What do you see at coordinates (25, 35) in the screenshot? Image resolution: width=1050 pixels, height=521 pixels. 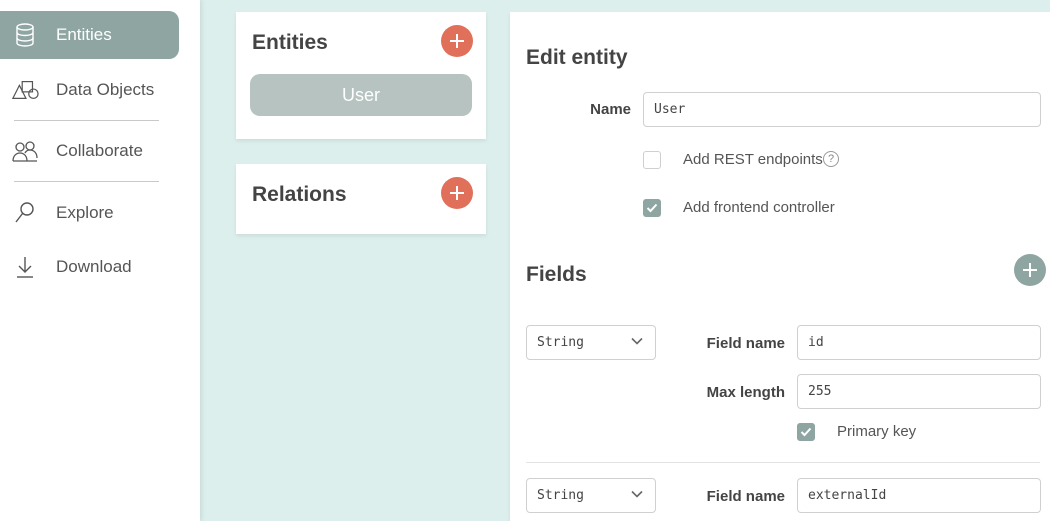 I see `database-icon` at bounding box center [25, 35].